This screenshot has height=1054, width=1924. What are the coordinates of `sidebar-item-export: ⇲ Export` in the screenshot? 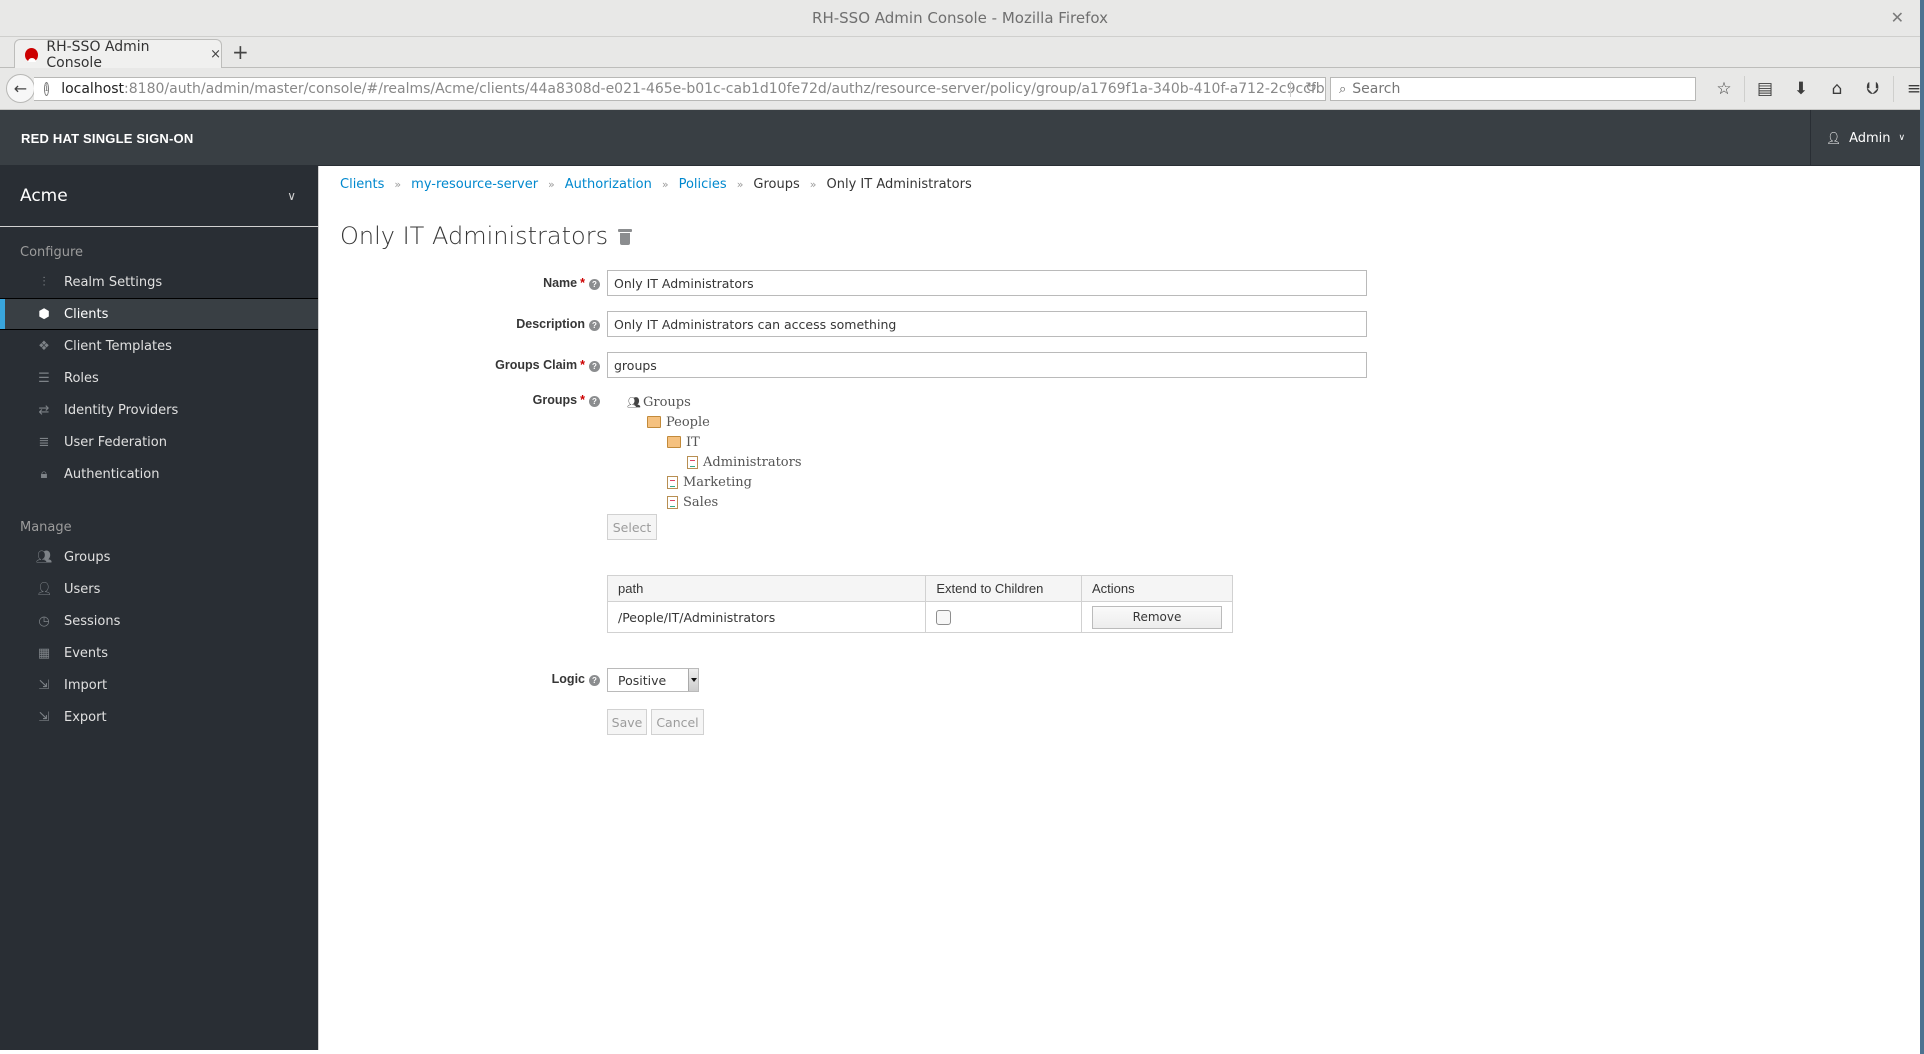 It's located at (159, 717).